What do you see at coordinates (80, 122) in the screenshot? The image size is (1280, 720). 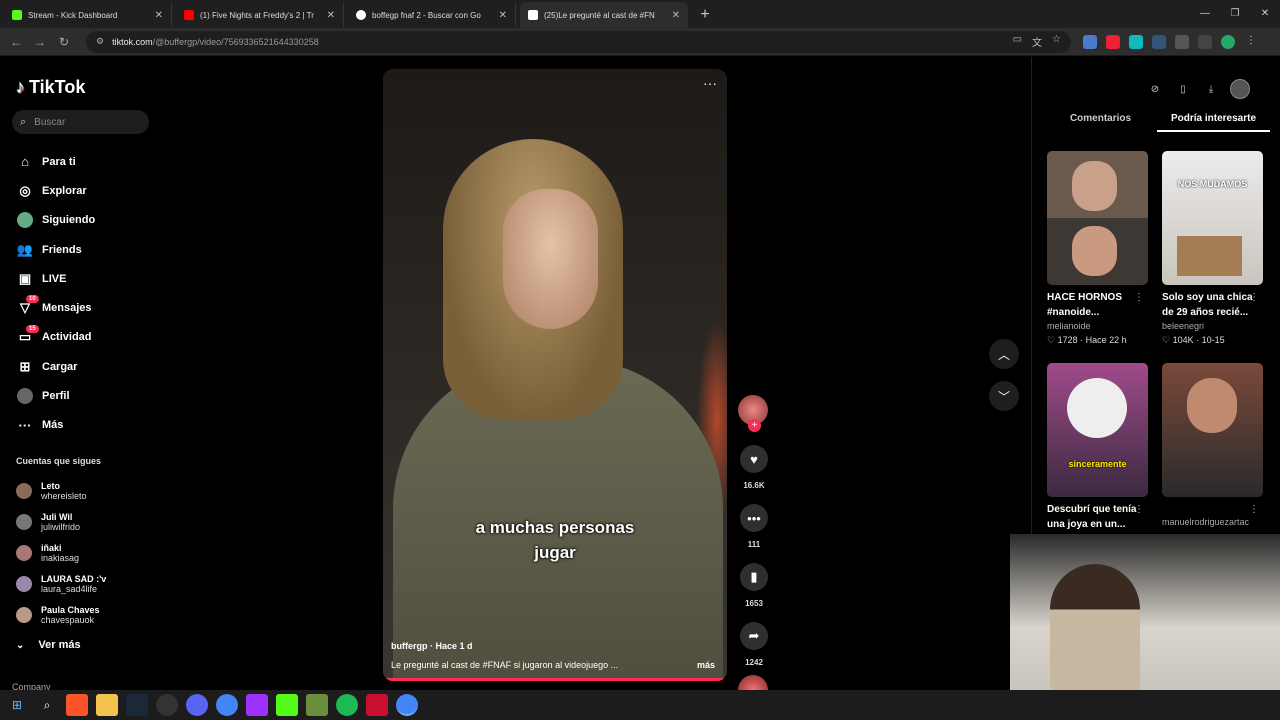 I see `search-input: ⌕ Buscar` at bounding box center [80, 122].